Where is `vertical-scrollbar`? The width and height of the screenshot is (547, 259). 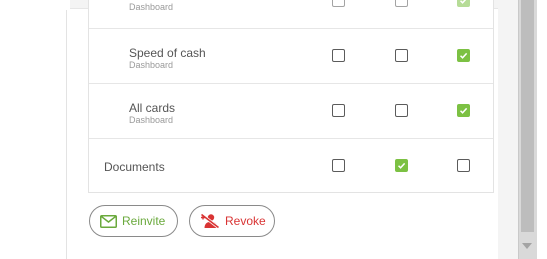
vertical-scrollbar is located at coordinates (527, 129).